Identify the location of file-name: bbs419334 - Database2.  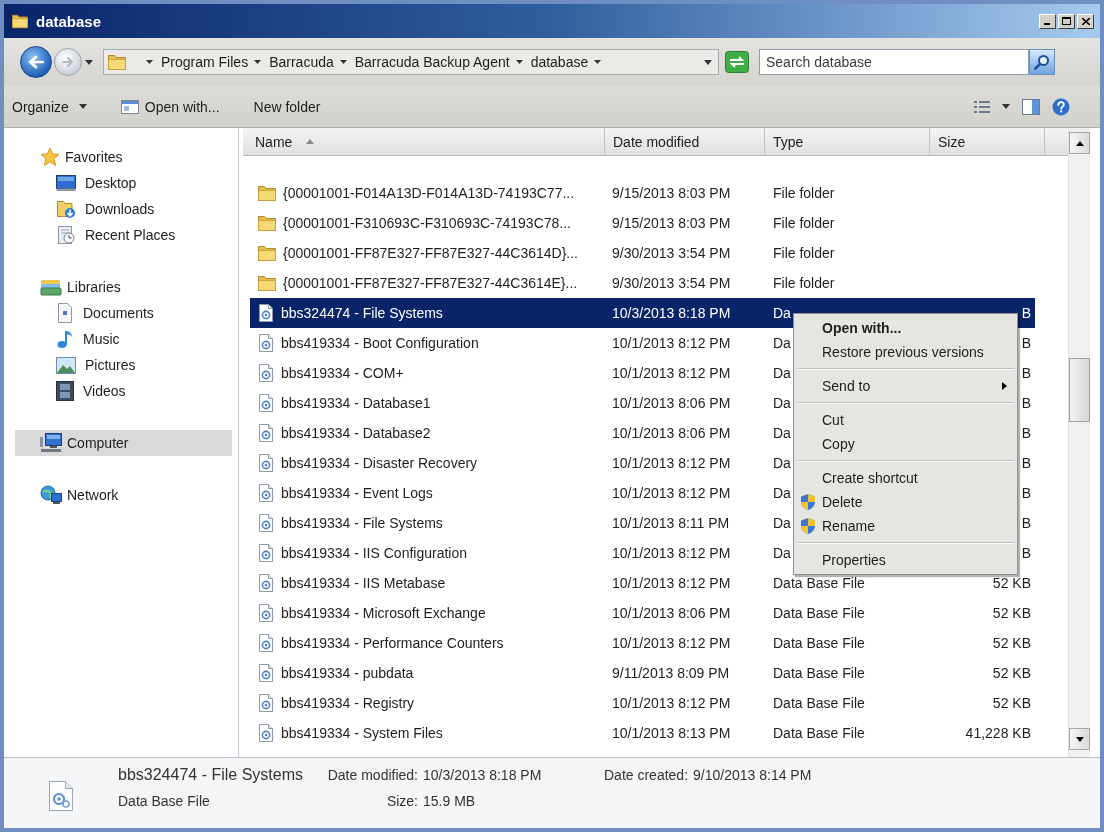
(356, 433).